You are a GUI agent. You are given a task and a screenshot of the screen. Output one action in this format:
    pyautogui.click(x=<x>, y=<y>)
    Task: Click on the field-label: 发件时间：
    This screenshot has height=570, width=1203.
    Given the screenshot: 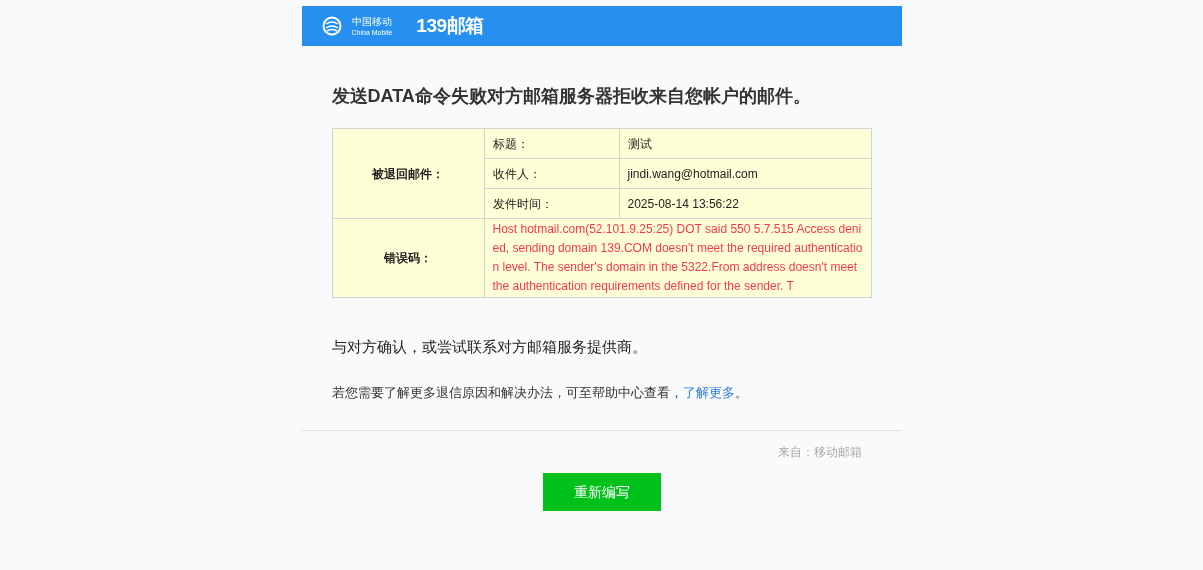 What is the action you would take?
    pyautogui.click(x=522, y=203)
    